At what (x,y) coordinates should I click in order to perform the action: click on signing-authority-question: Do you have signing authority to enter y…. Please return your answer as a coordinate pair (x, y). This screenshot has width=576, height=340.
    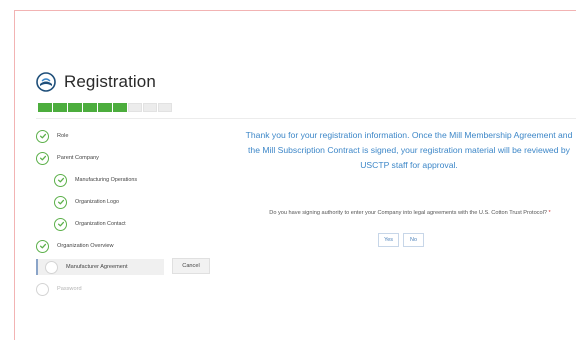
    Looking at the image, I should click on (410, 213).